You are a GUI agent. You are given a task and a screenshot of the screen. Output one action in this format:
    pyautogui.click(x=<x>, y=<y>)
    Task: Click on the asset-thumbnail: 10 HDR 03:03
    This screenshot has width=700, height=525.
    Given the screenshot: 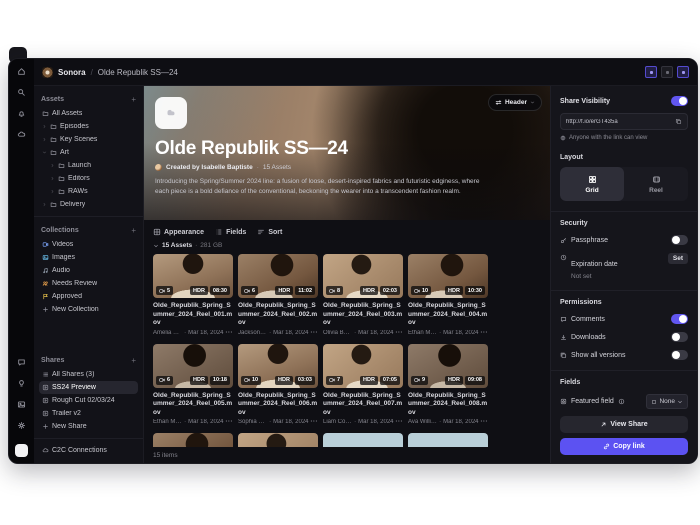 What is the action you would take?
    pyautogui.click(x=278, y=365)
    